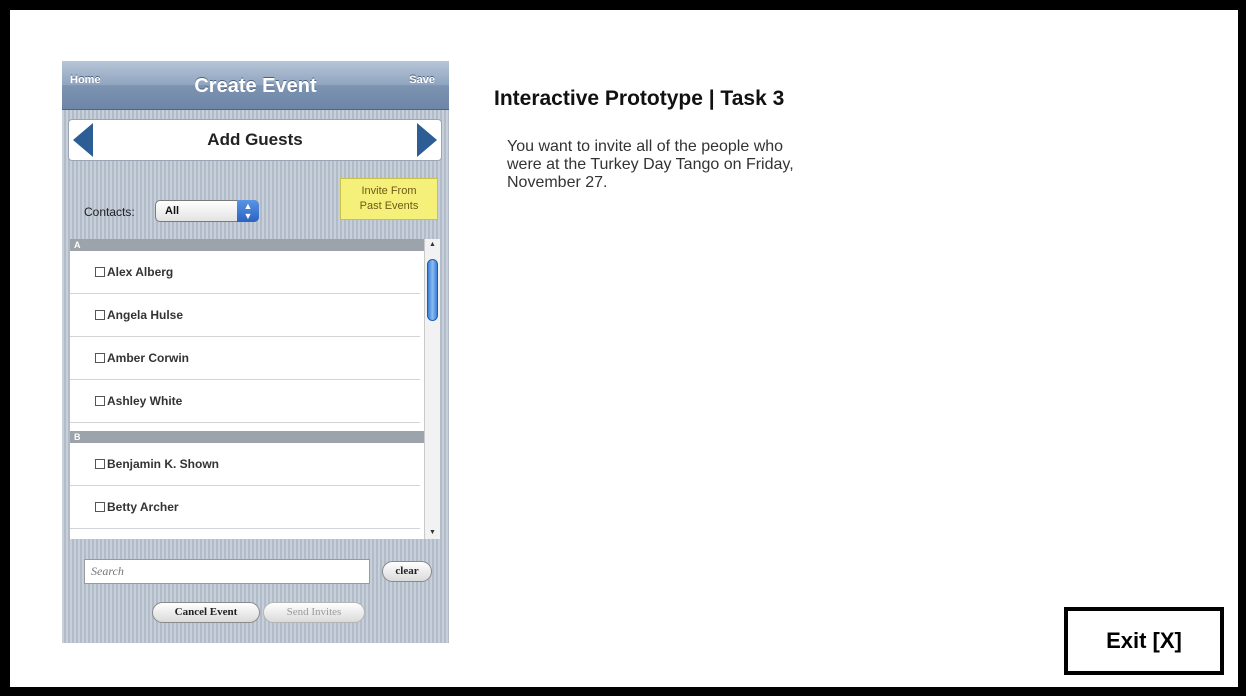  I want to click on send-invites-button: Send Invites, so click(314, 612).